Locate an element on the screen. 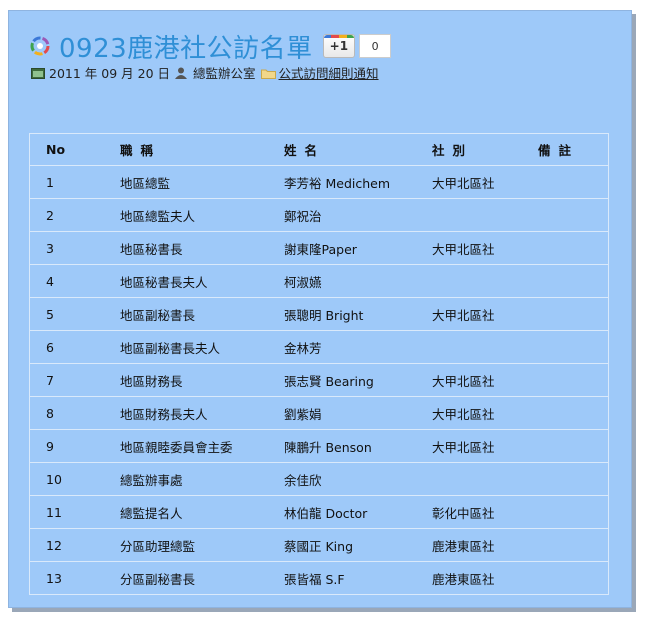  cell-name: 陳鵬升 Benson is located at coordinates (358, 446).